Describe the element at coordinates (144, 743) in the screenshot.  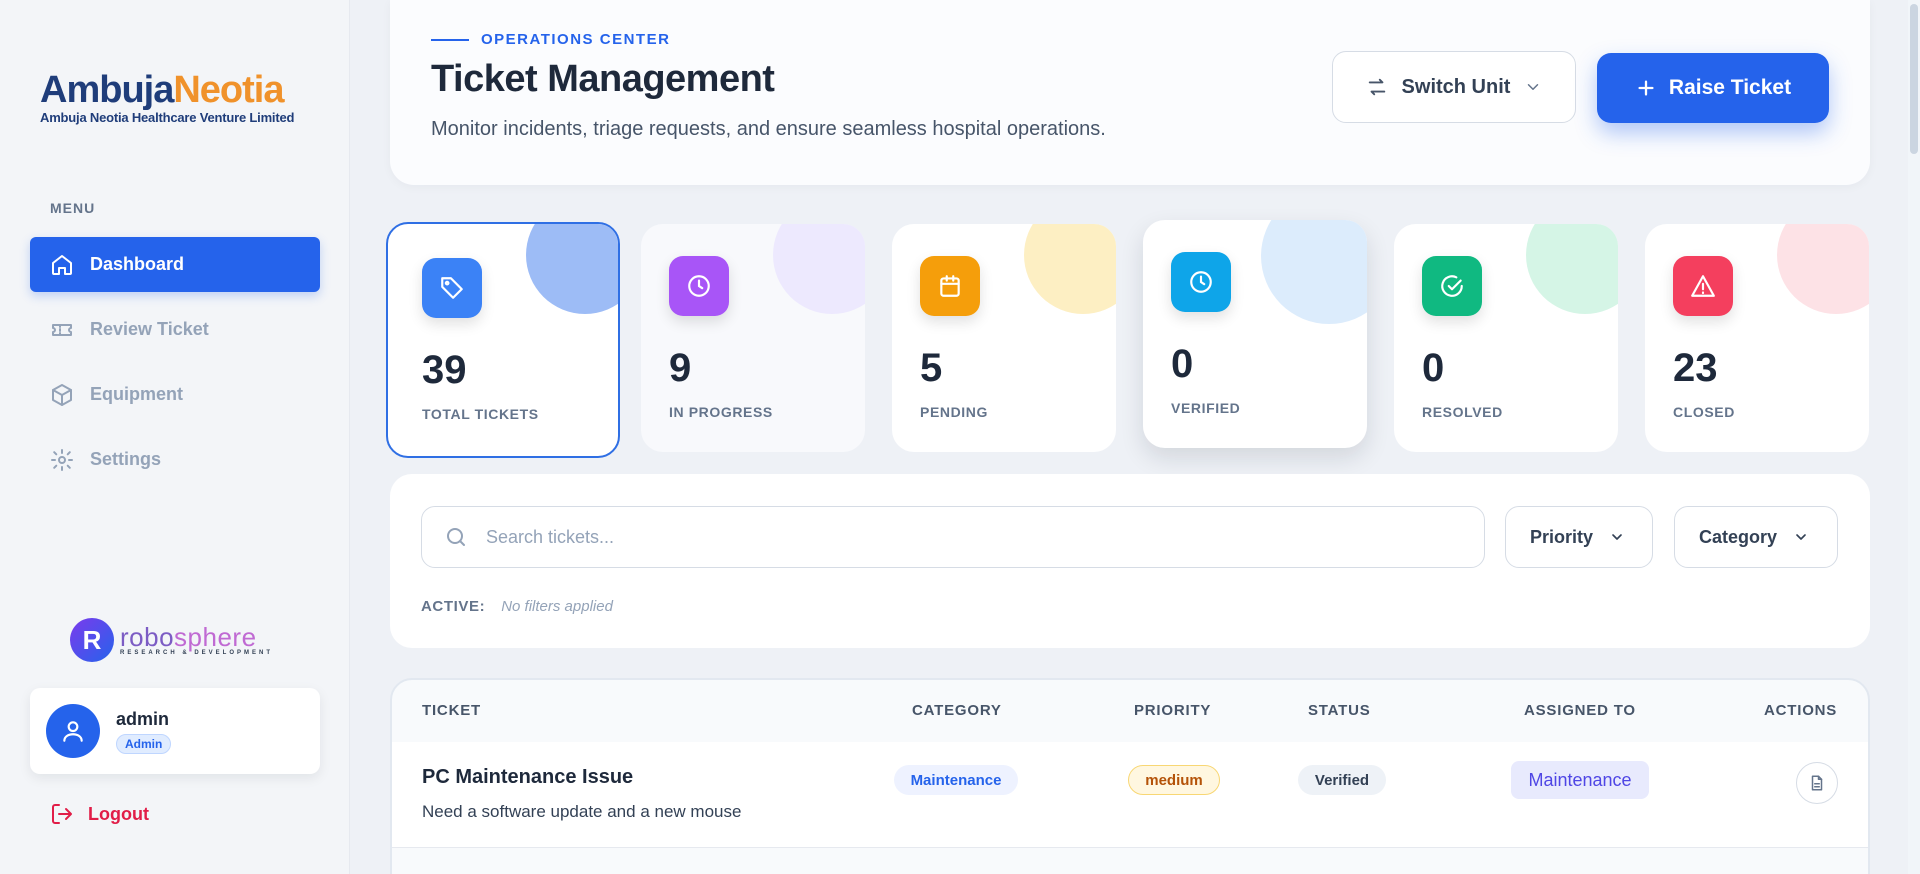
I see `user-role-badge: Admin` at that location.